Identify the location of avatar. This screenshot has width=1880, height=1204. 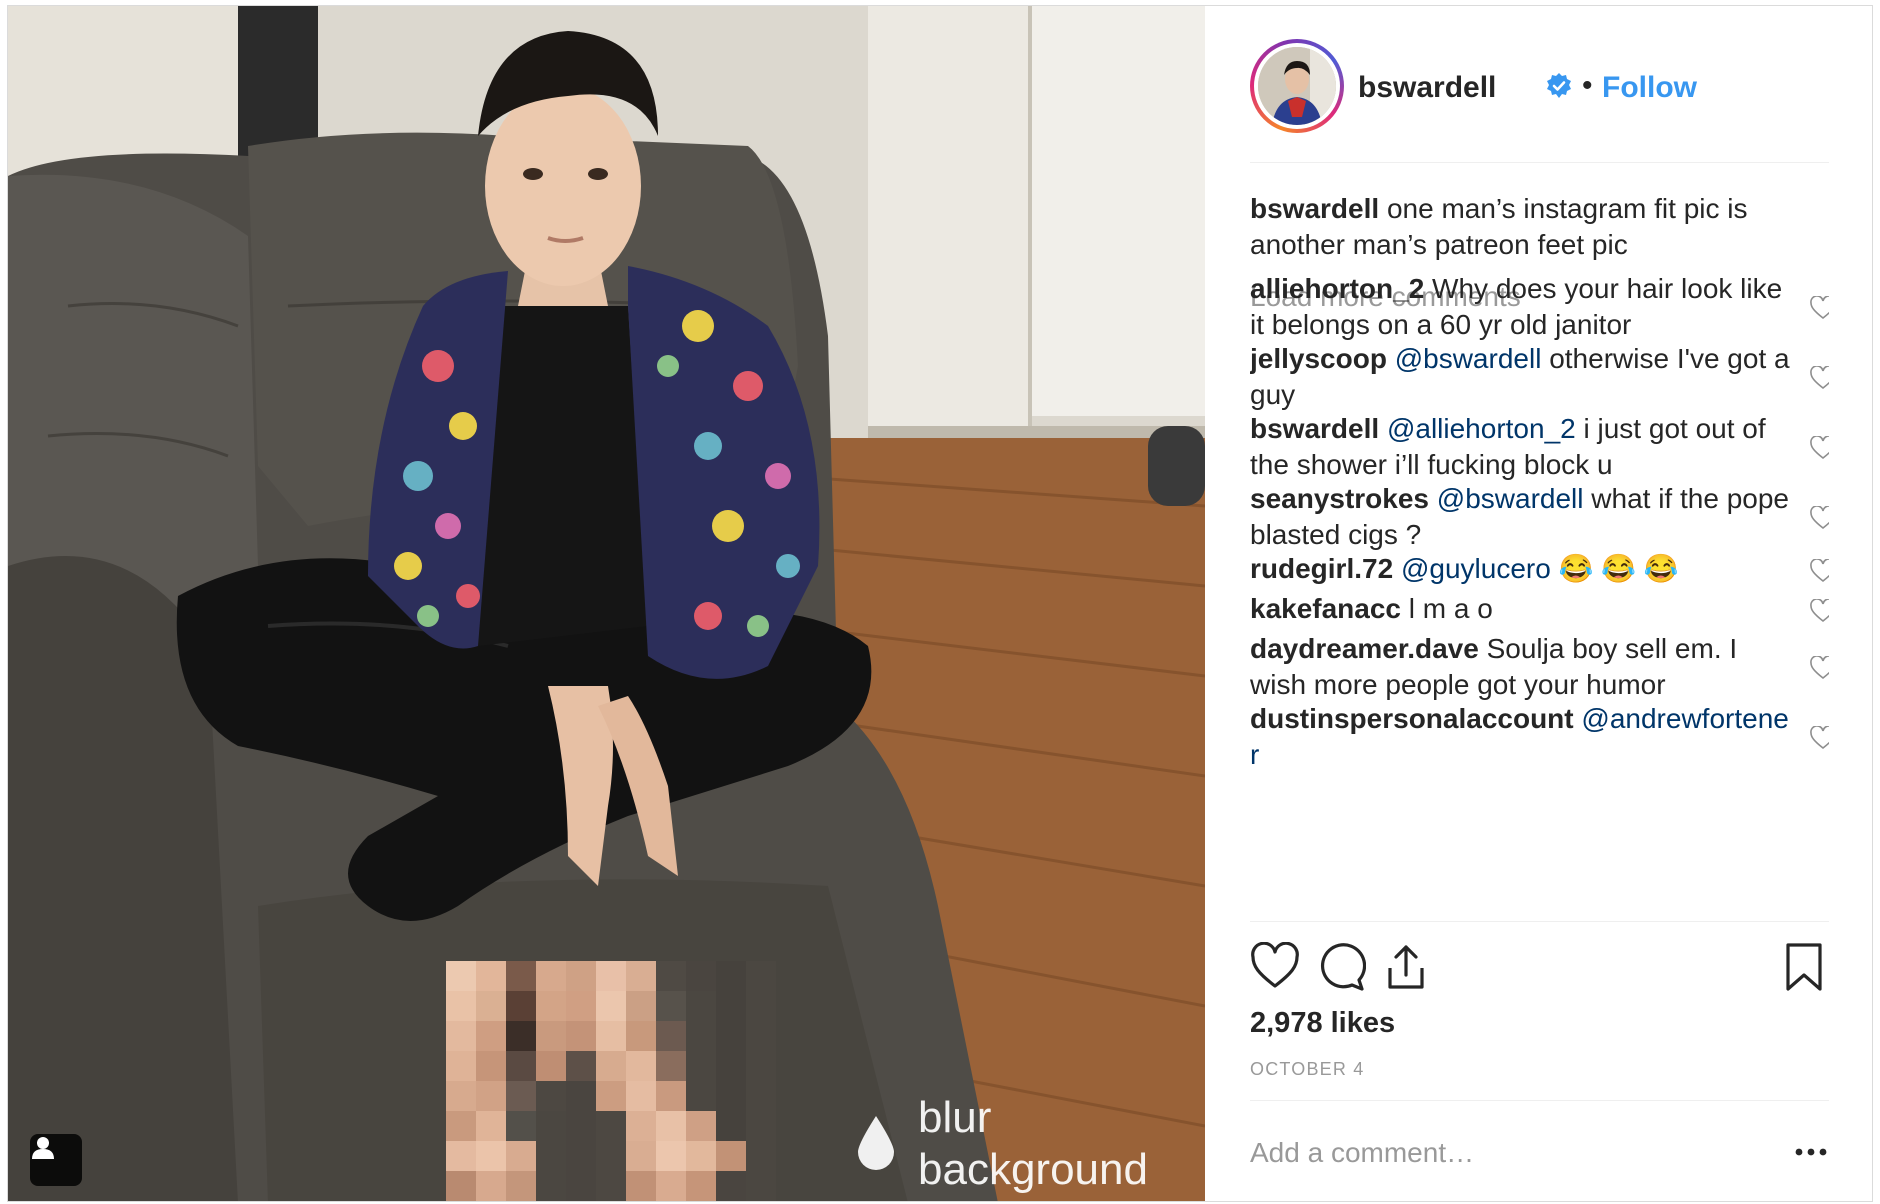
(1297, 86).